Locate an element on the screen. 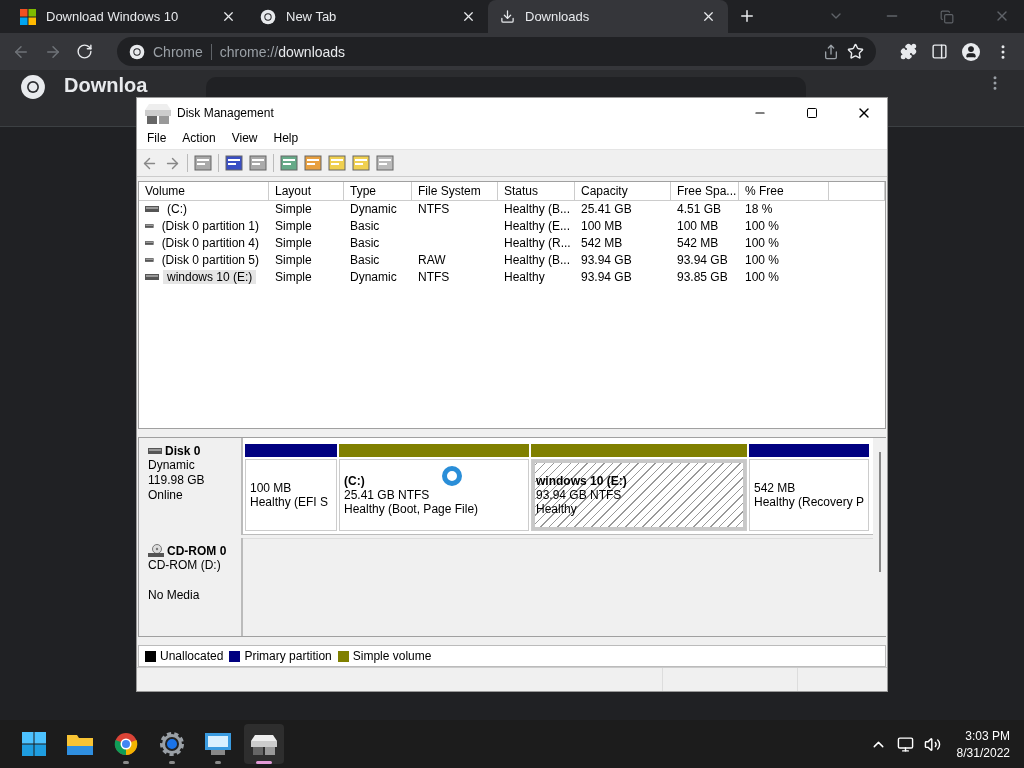 This screenshot has height=768, width=1024. drive-label: (Disk 0 partition 1) is located at coordinates (210, 225).